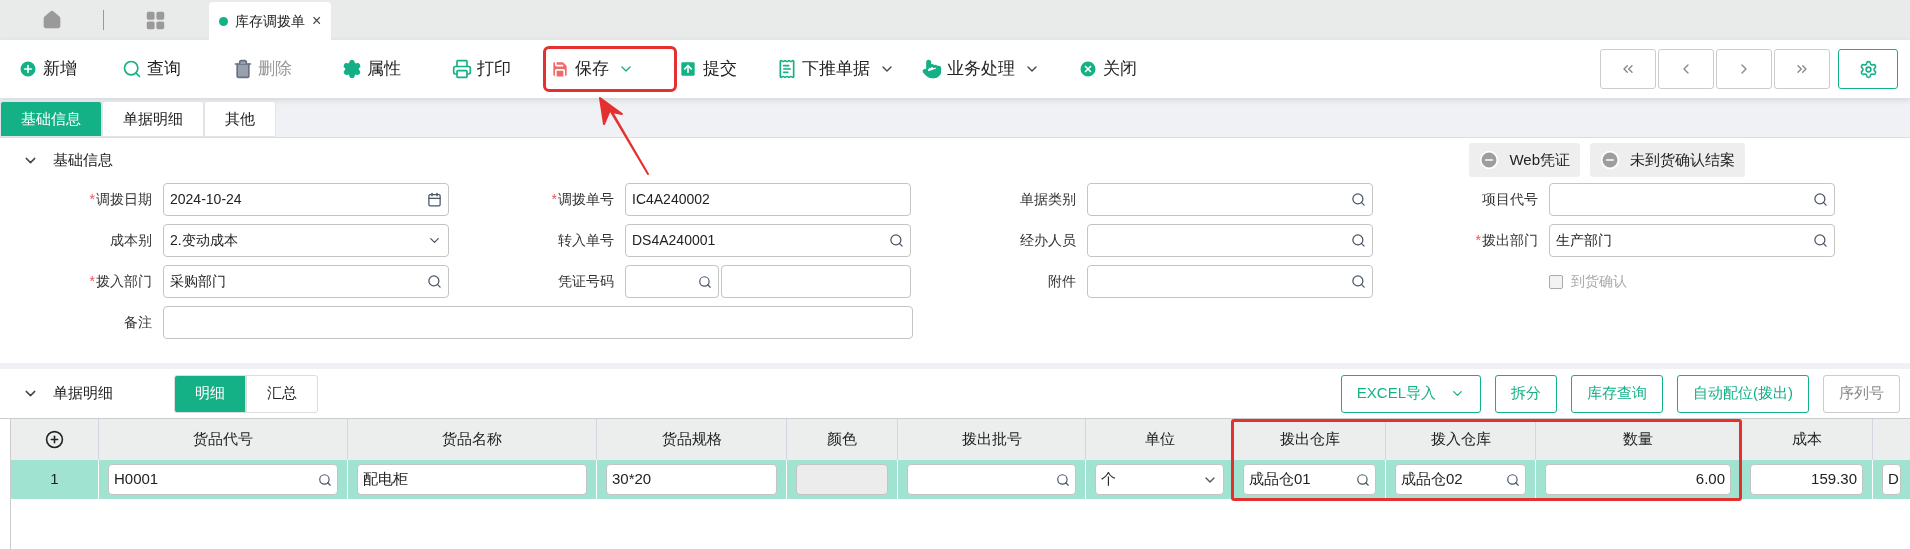  I want to click on toolbar-button: 属性, so click(393, 69).